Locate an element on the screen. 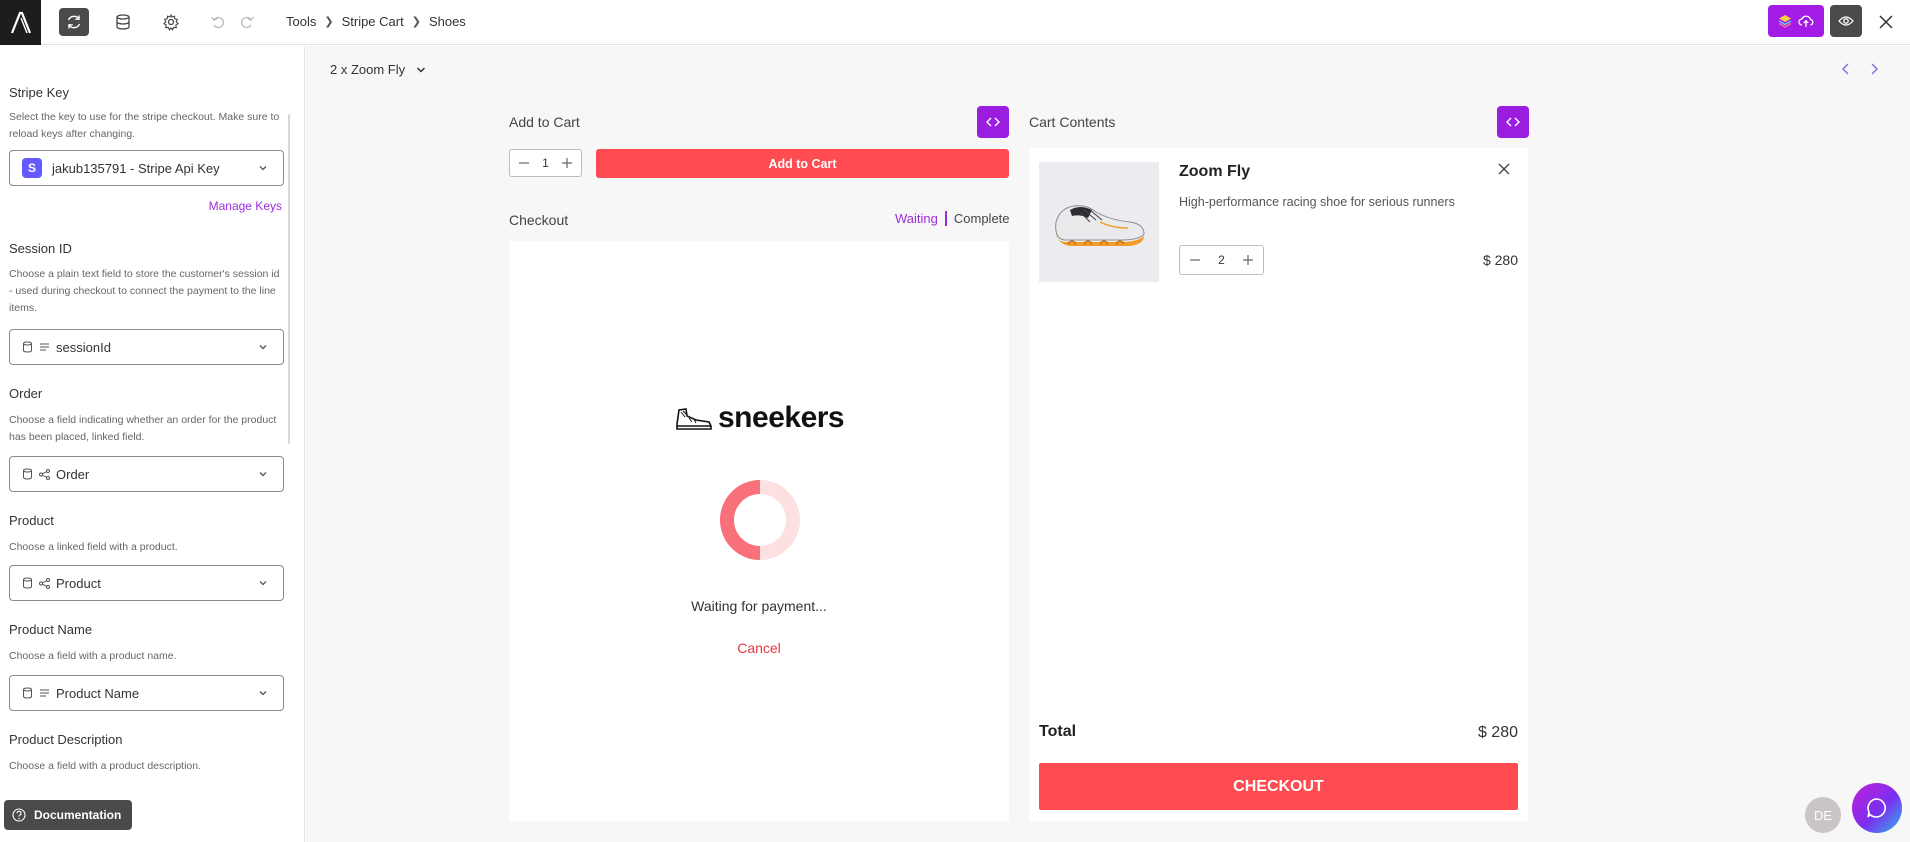  logo-icon is located at coordinates (20, 22).